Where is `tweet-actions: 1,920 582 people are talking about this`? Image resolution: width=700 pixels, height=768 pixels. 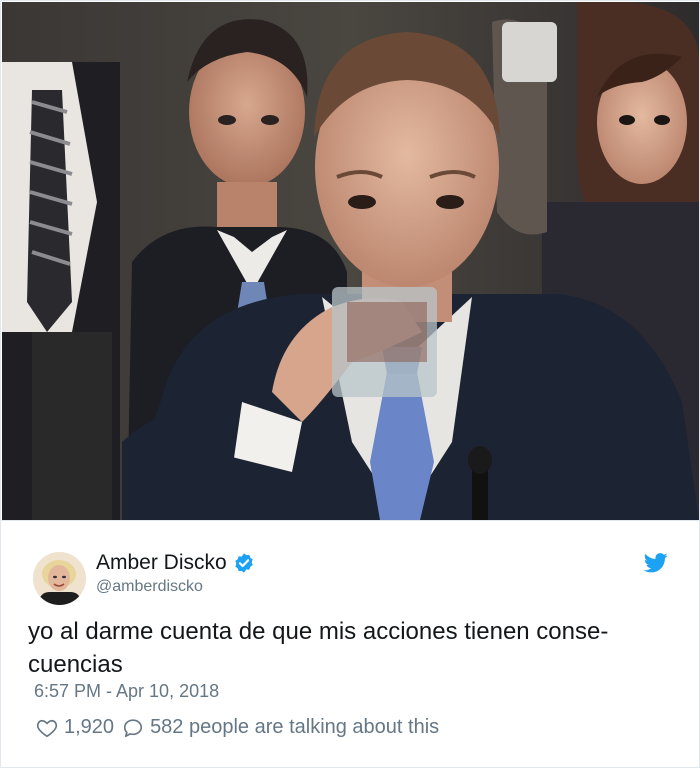 tweet-actions: 1,920 582 people are talking about this is located at coordinates (237, 727).